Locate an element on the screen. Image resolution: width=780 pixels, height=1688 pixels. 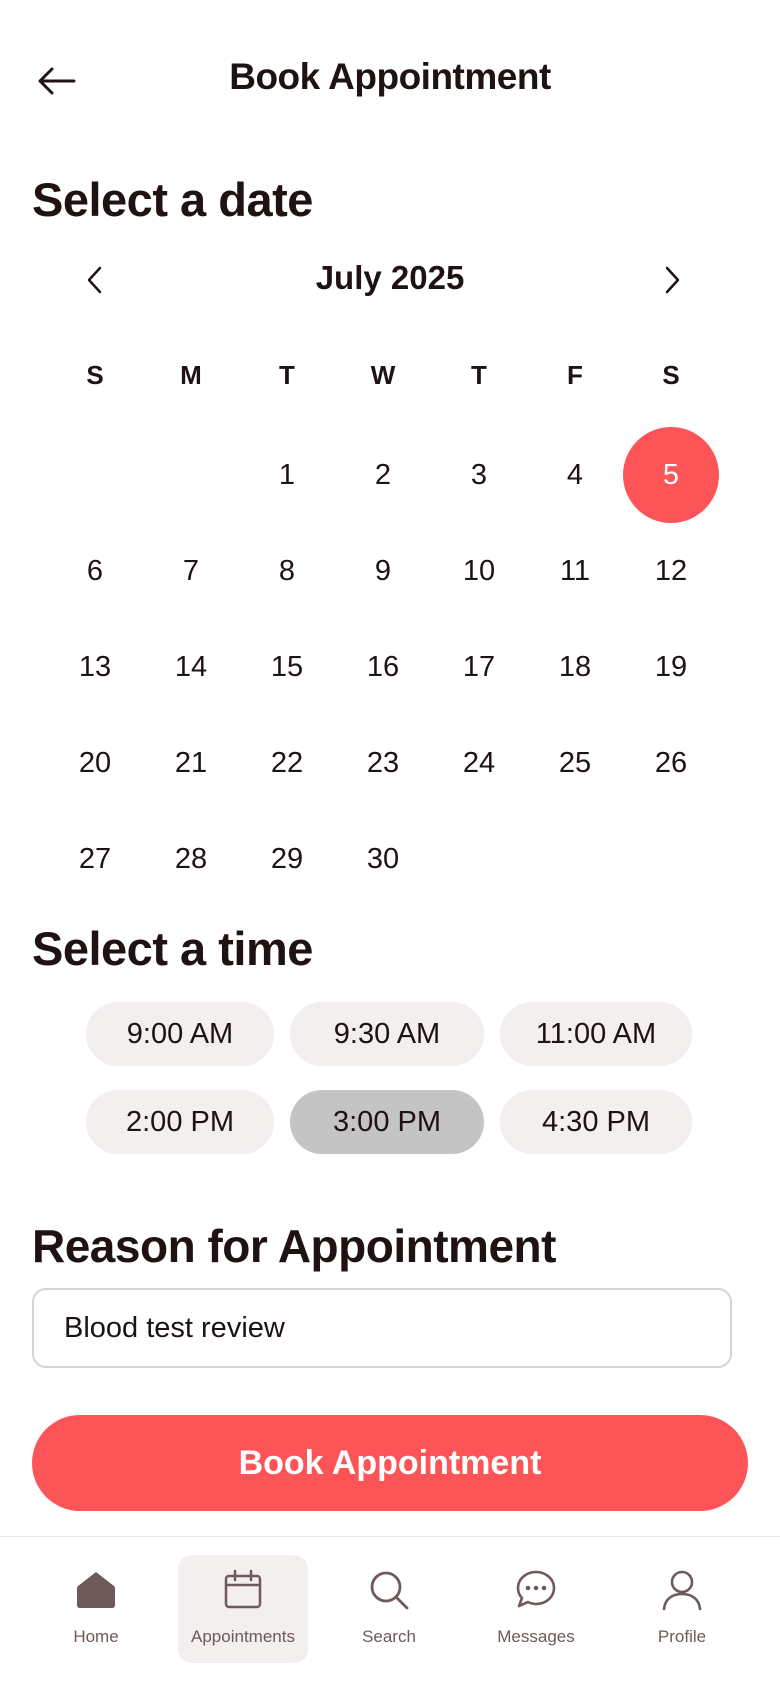
calendar-day: 17 is located at coordinates (479, 667).